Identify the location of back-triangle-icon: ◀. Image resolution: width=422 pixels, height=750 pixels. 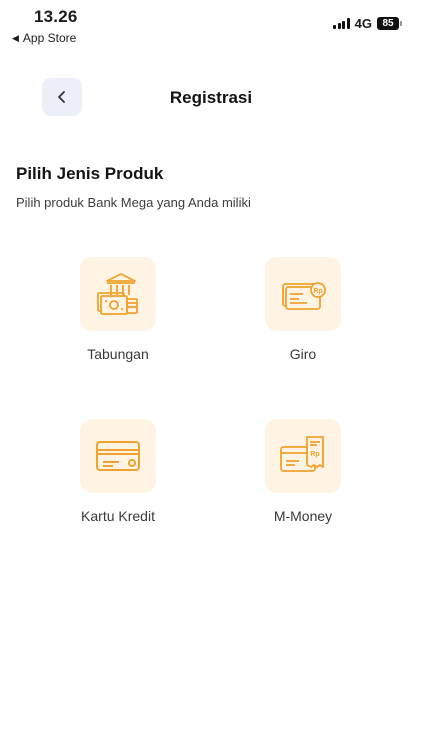
(15, 37).